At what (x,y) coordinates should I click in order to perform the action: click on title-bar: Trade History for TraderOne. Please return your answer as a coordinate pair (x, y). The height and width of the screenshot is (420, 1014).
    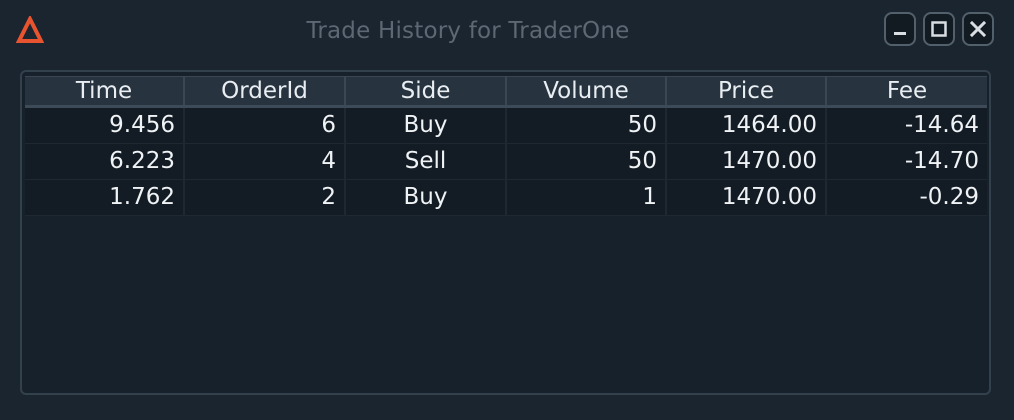
    Looking at the image, I should click on (507, 30).